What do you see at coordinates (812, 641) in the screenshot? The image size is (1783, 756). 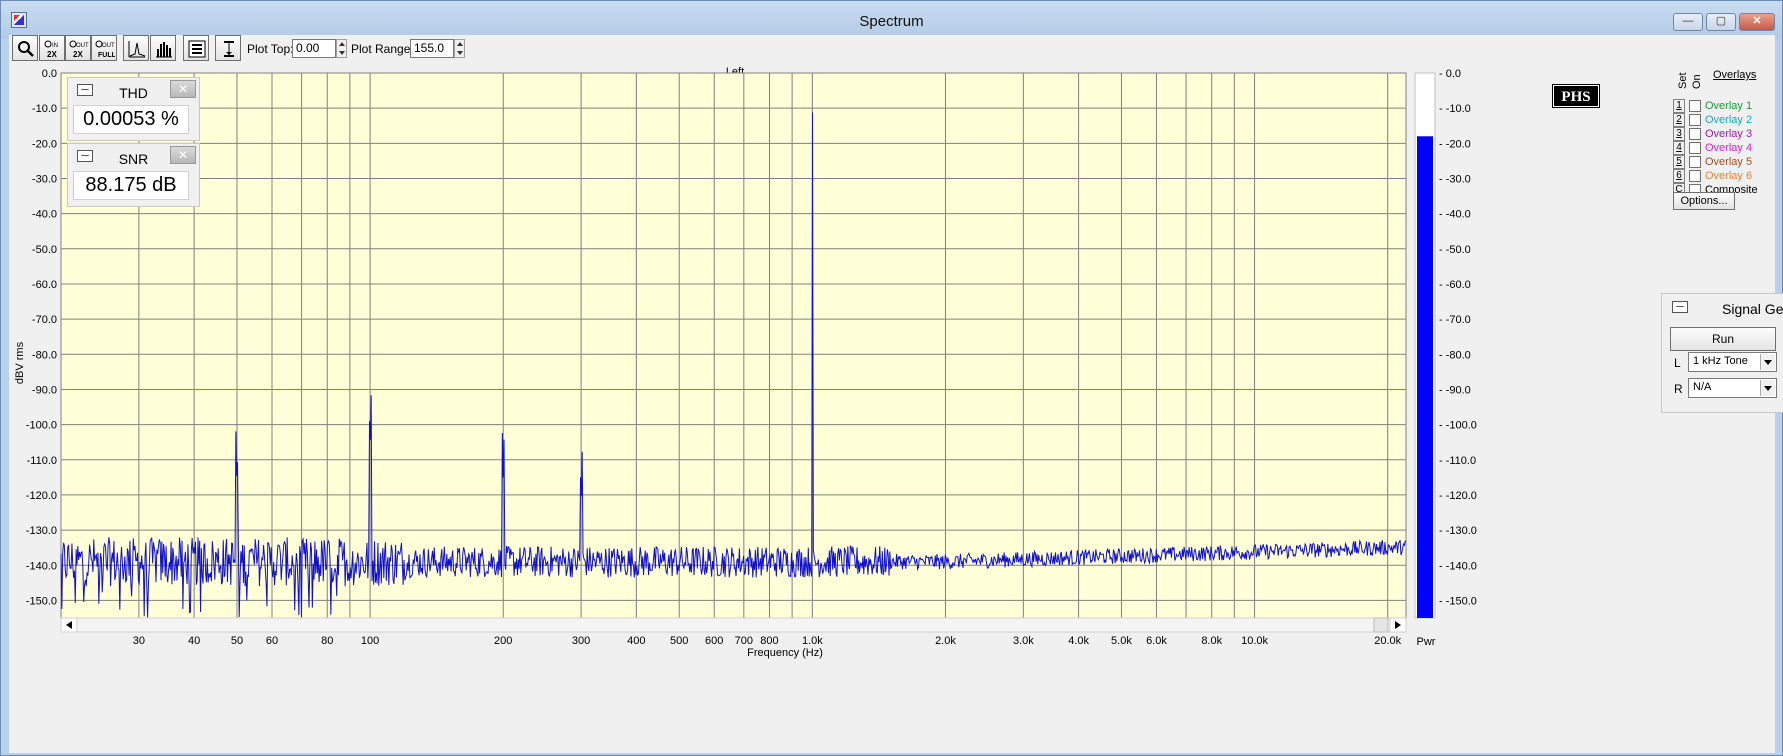 I see `x-tick-label: 1.0k` at bounding box center [812, 641].